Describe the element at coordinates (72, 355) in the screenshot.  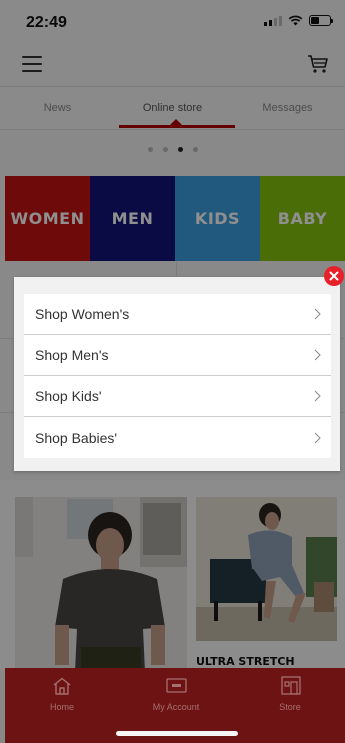
I see `list-item-label: Shop Men's` at that location.